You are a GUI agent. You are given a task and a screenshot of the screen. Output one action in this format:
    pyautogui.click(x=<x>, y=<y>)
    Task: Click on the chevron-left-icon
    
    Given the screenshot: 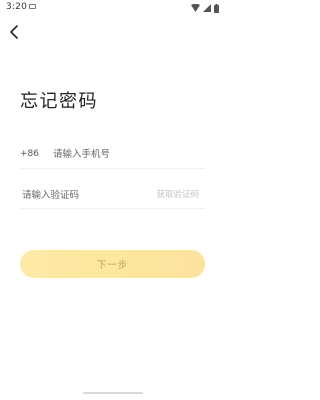 What is the action you would take?
    pyautogui.click(x=14, y=33)
    